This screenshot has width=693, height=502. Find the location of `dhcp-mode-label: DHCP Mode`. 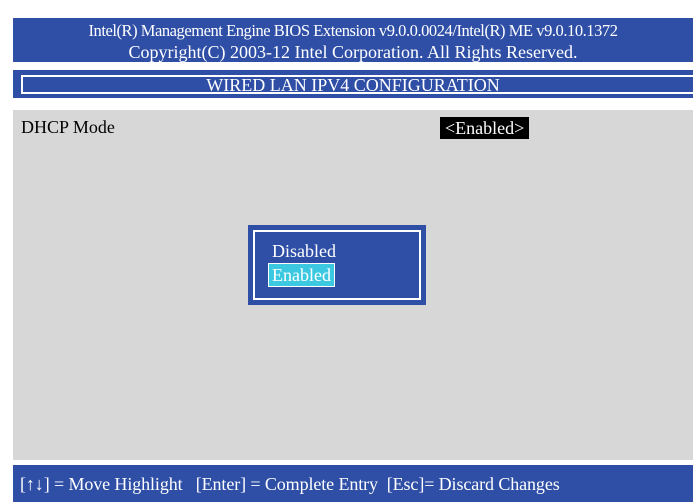

dhcp-mode-label: DHCP Mode is located at coordinates (68, 127).